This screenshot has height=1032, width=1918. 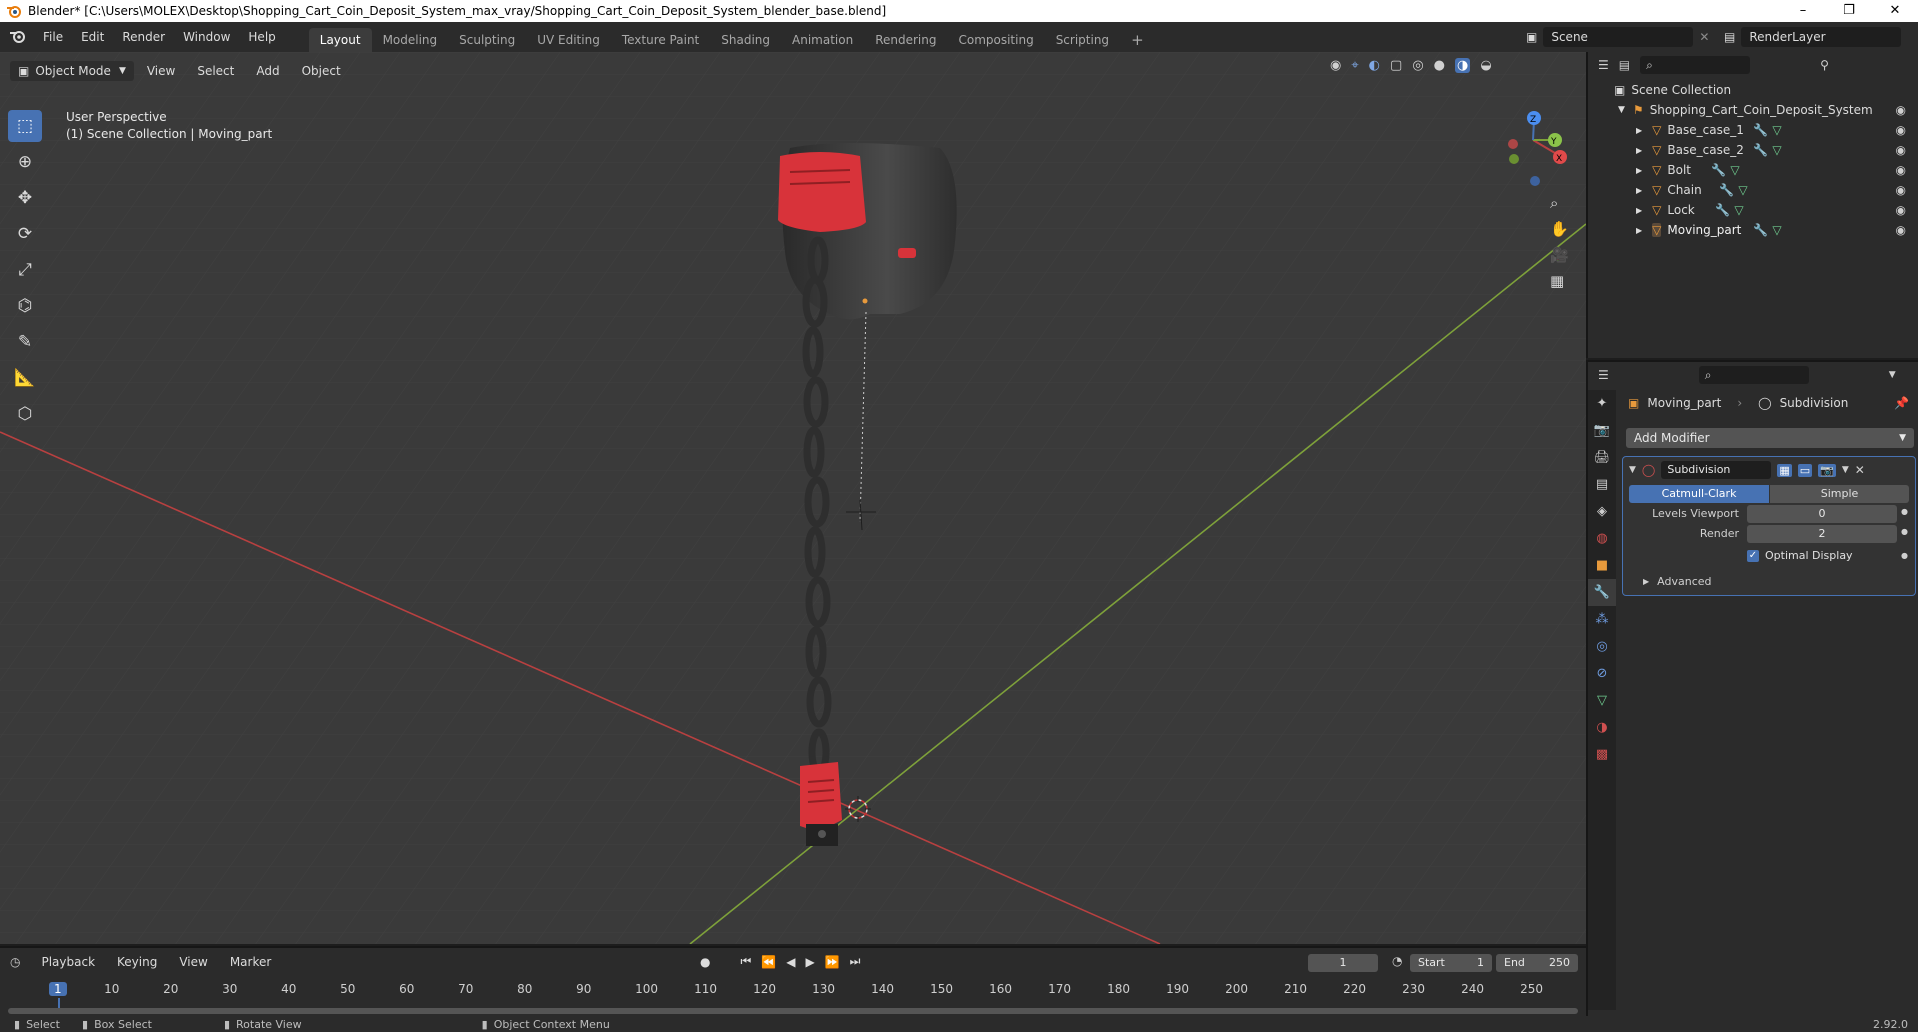 I want to click on measure-tool: 📐, so click(x=25, y=378).